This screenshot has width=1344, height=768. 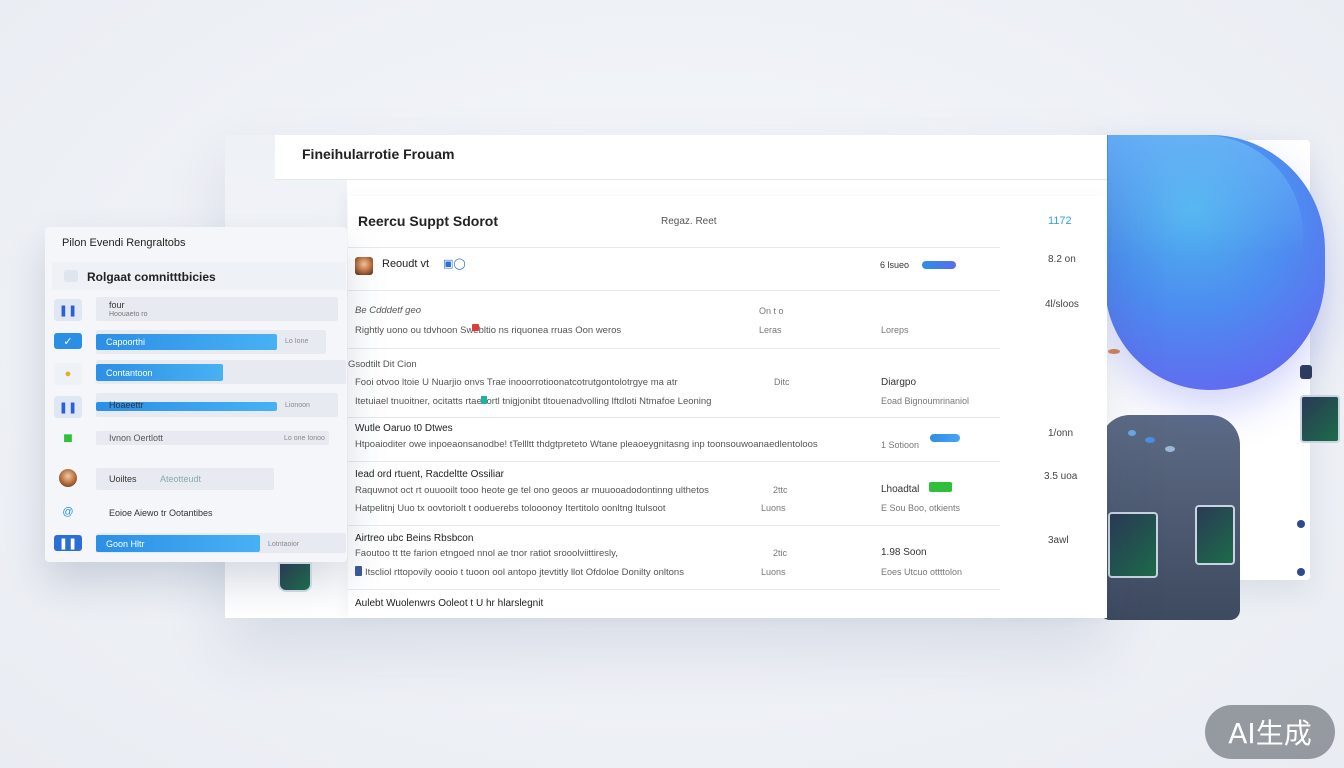 What do you see at coordinates (899, 382) in the screenshot?
I see `row-value: Diargpo` at bounding box center [899, 382].